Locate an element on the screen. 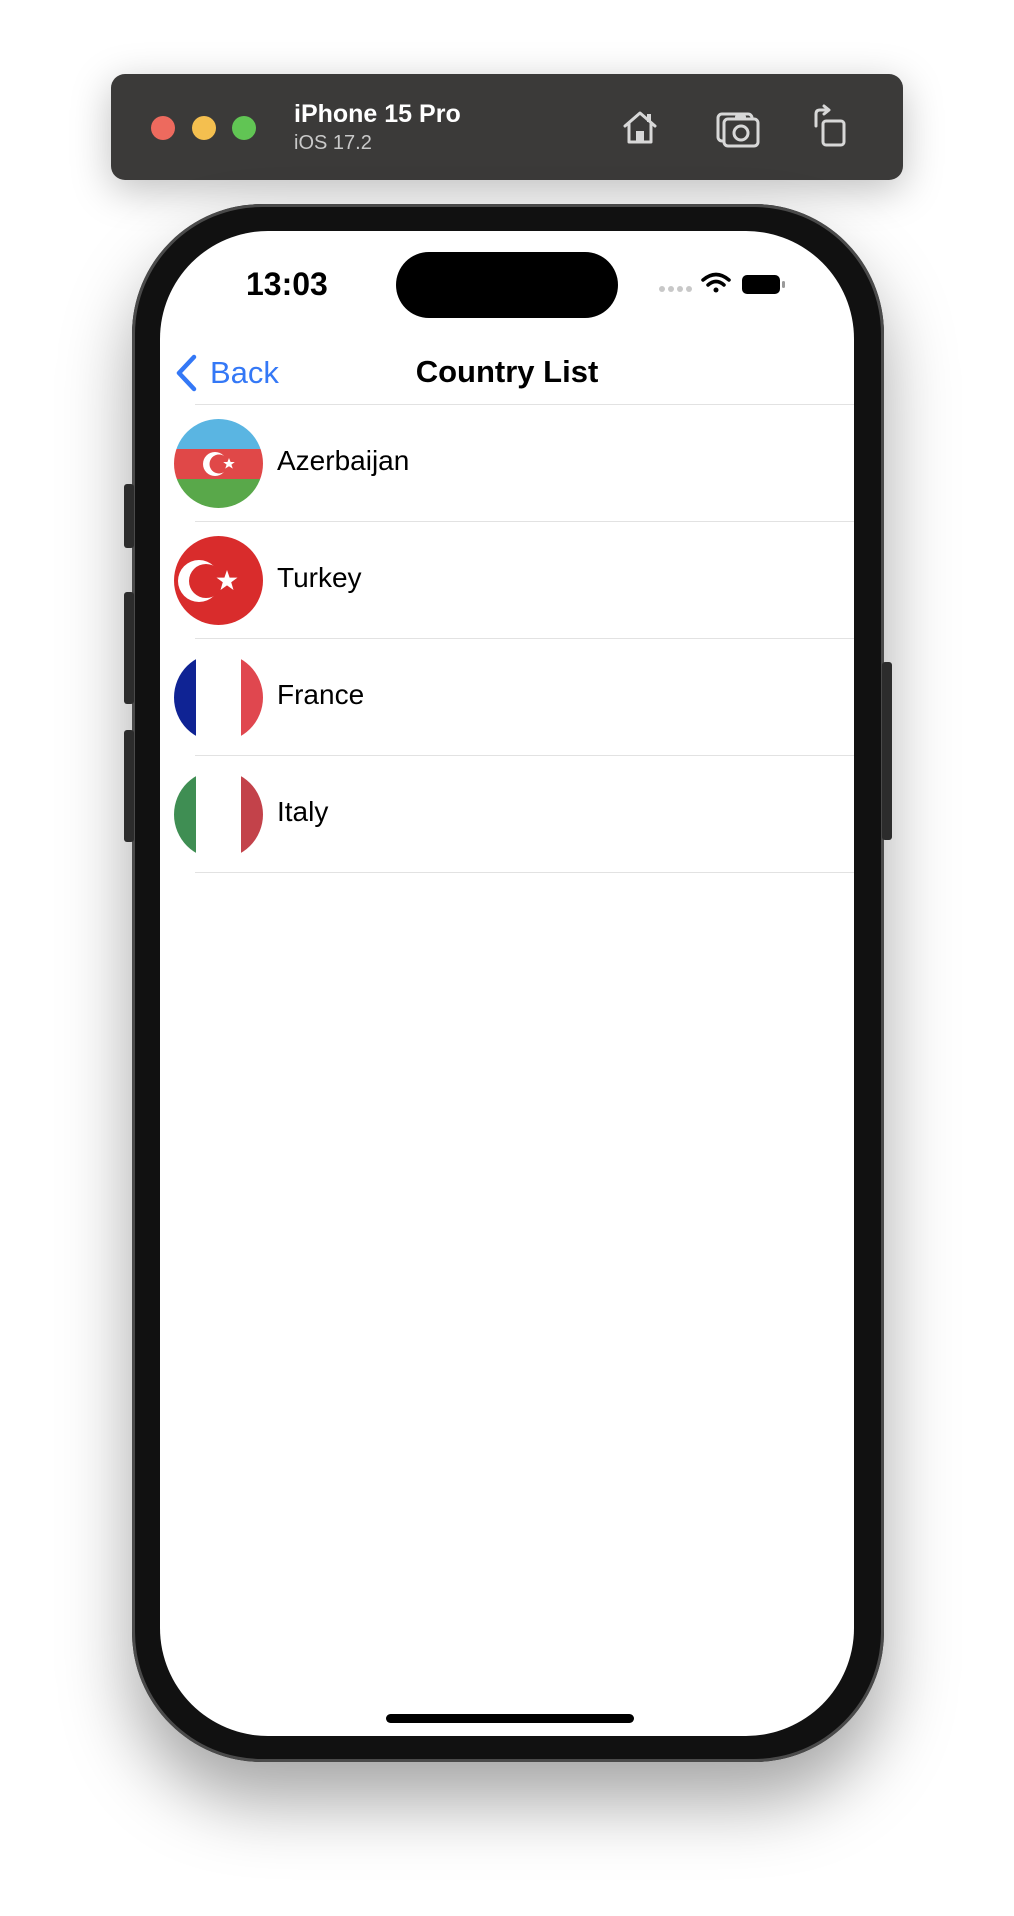 The width and height of the screenshot is (1014, 1916). turkey-flag-icon is located at coordinates (218, 580).